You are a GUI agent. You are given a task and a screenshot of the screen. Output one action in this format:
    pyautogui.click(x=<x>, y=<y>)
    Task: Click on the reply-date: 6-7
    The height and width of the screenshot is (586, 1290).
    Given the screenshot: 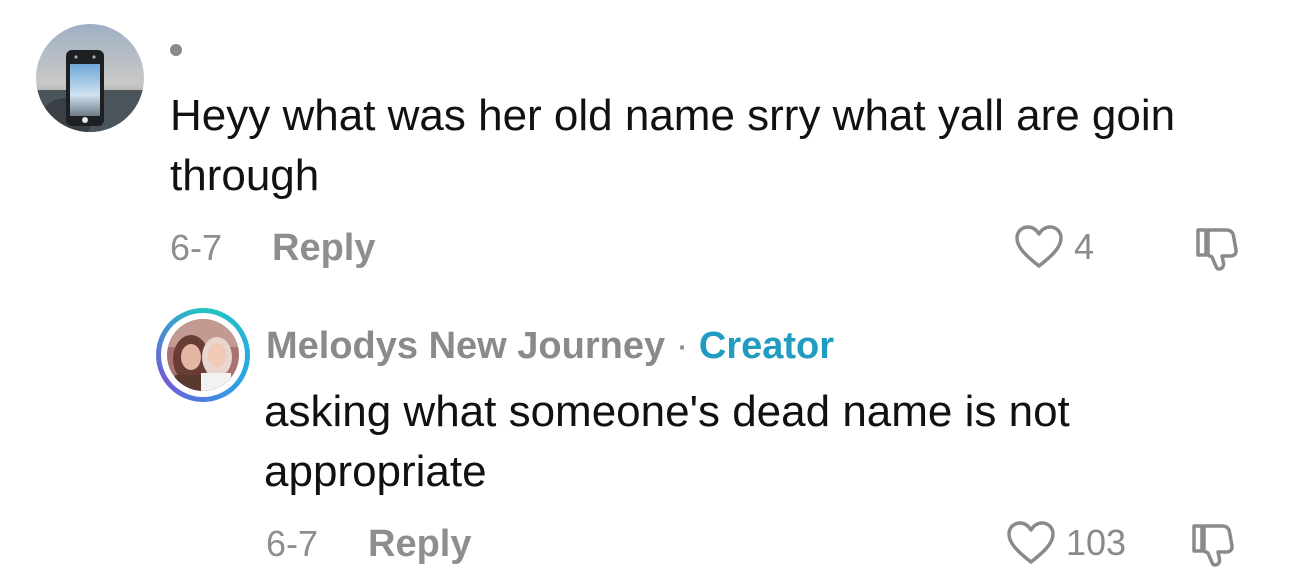 What is the action you would take?
    pyautogui.click(x=292, y=543)
    